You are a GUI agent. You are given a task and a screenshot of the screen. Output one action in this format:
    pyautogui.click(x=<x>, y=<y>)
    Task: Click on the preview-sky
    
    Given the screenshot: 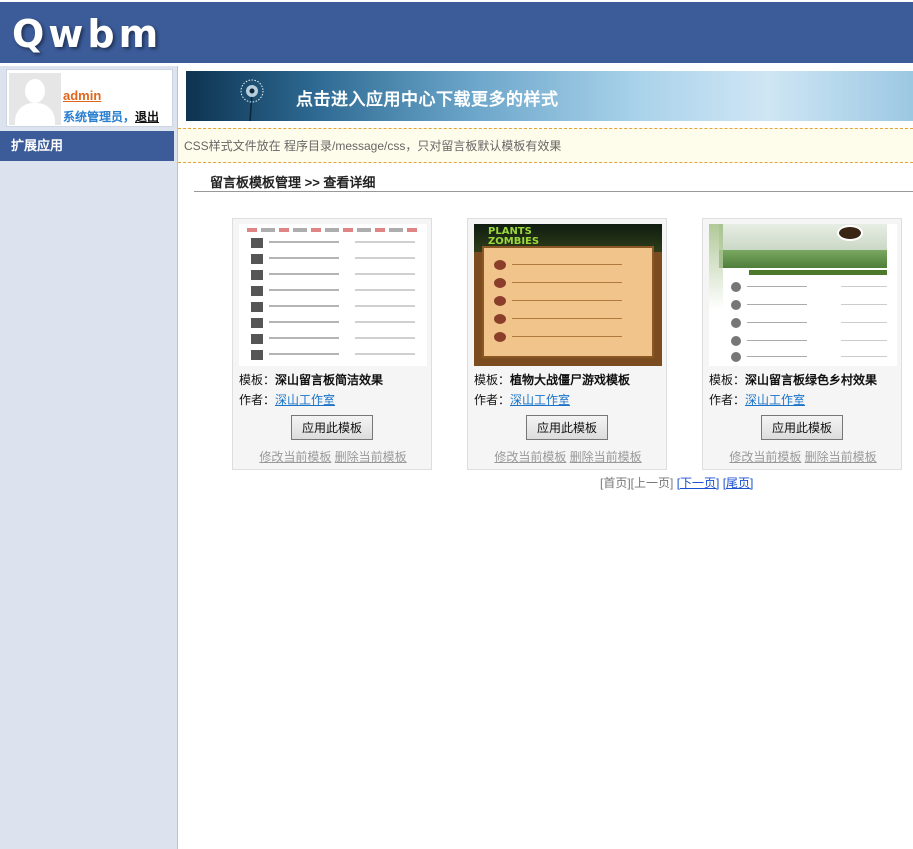 What is the action you would take?
    pyautogui.click(x=803, y=237)
    